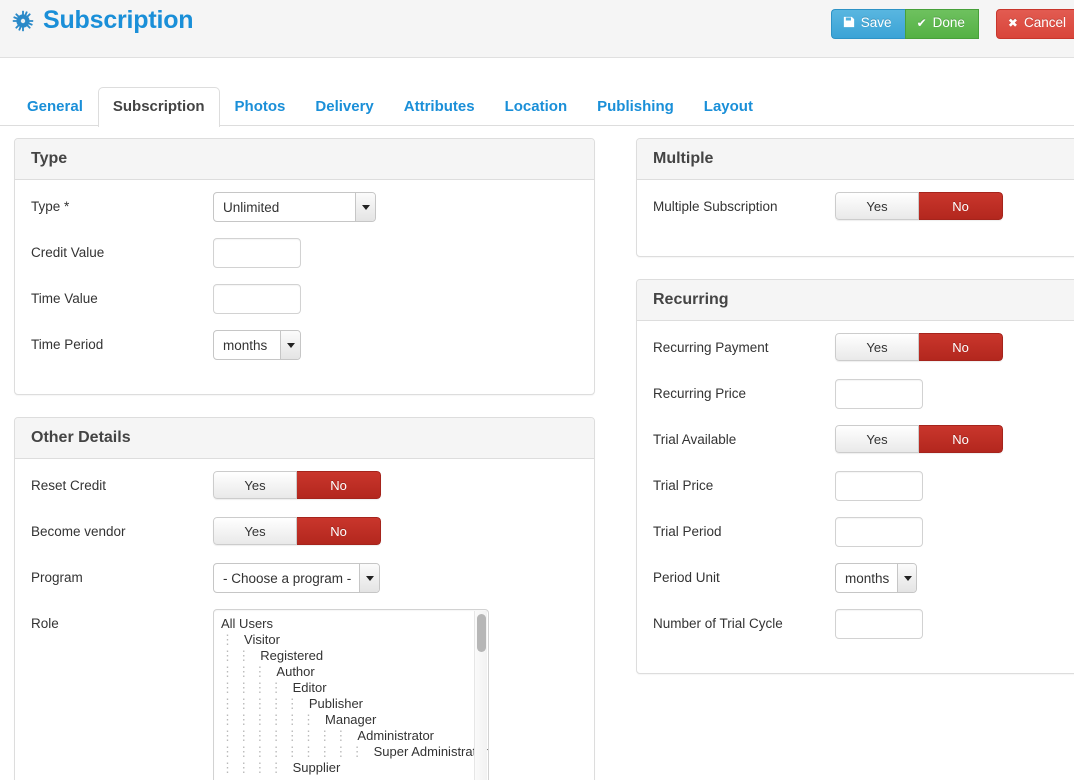 This screenshot has width=1074, height=780. I want to click on field-row-program: Program - Choose a program -, so click(304, 586).